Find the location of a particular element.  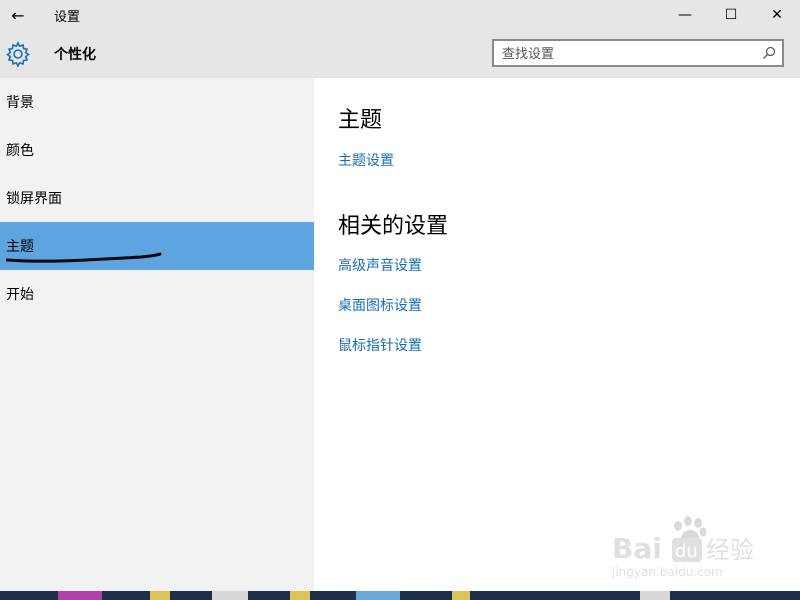

theme-settings-link: 主题设置 is located at coordinates (366, 160).